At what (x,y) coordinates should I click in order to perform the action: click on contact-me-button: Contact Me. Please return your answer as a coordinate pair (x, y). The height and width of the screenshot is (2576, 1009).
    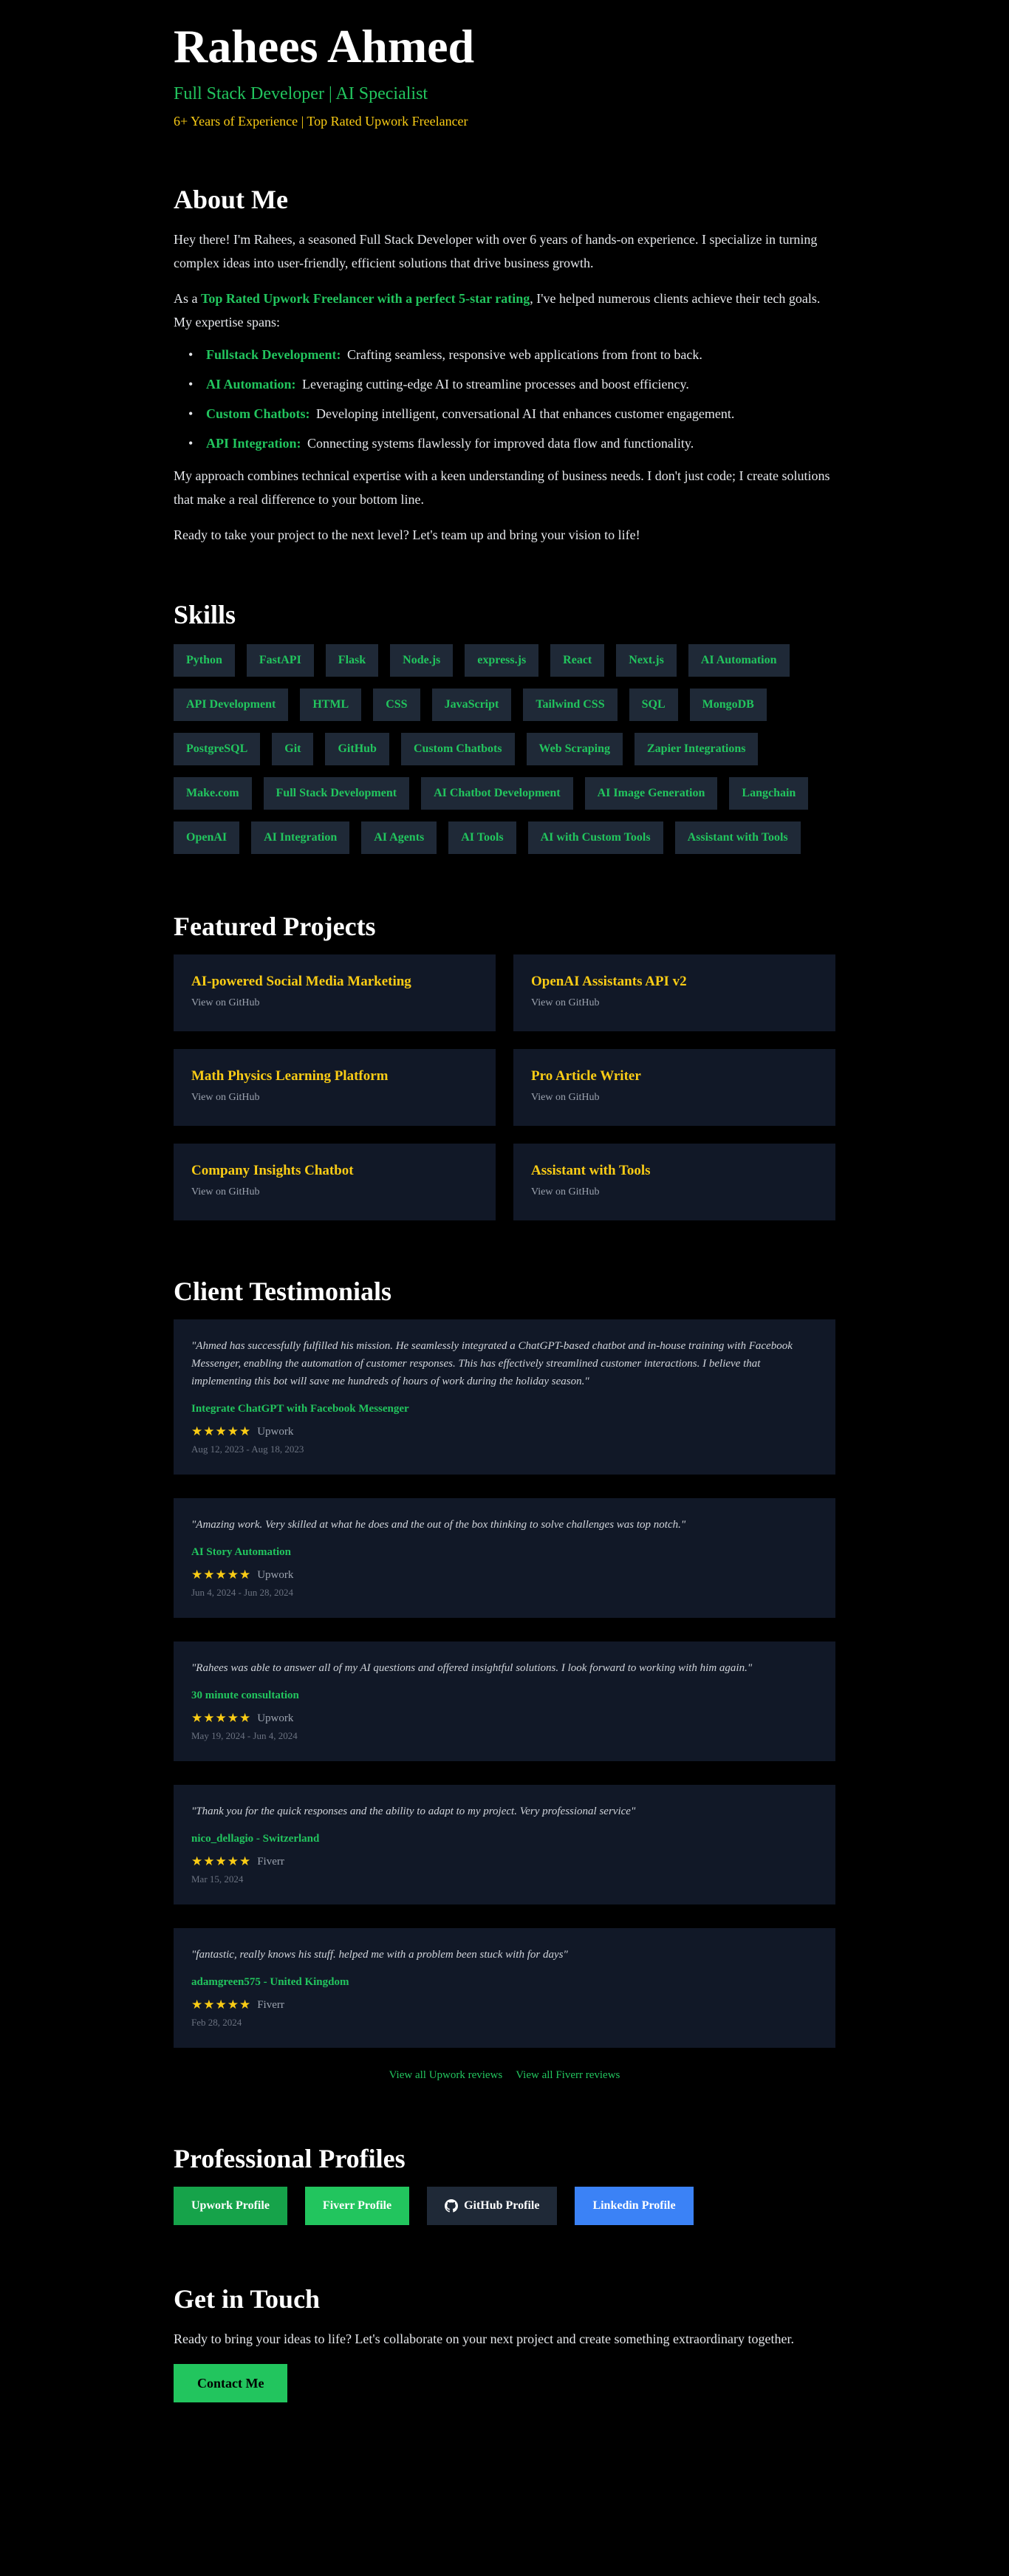
    Looking at the image, I should click on (231, 2383).